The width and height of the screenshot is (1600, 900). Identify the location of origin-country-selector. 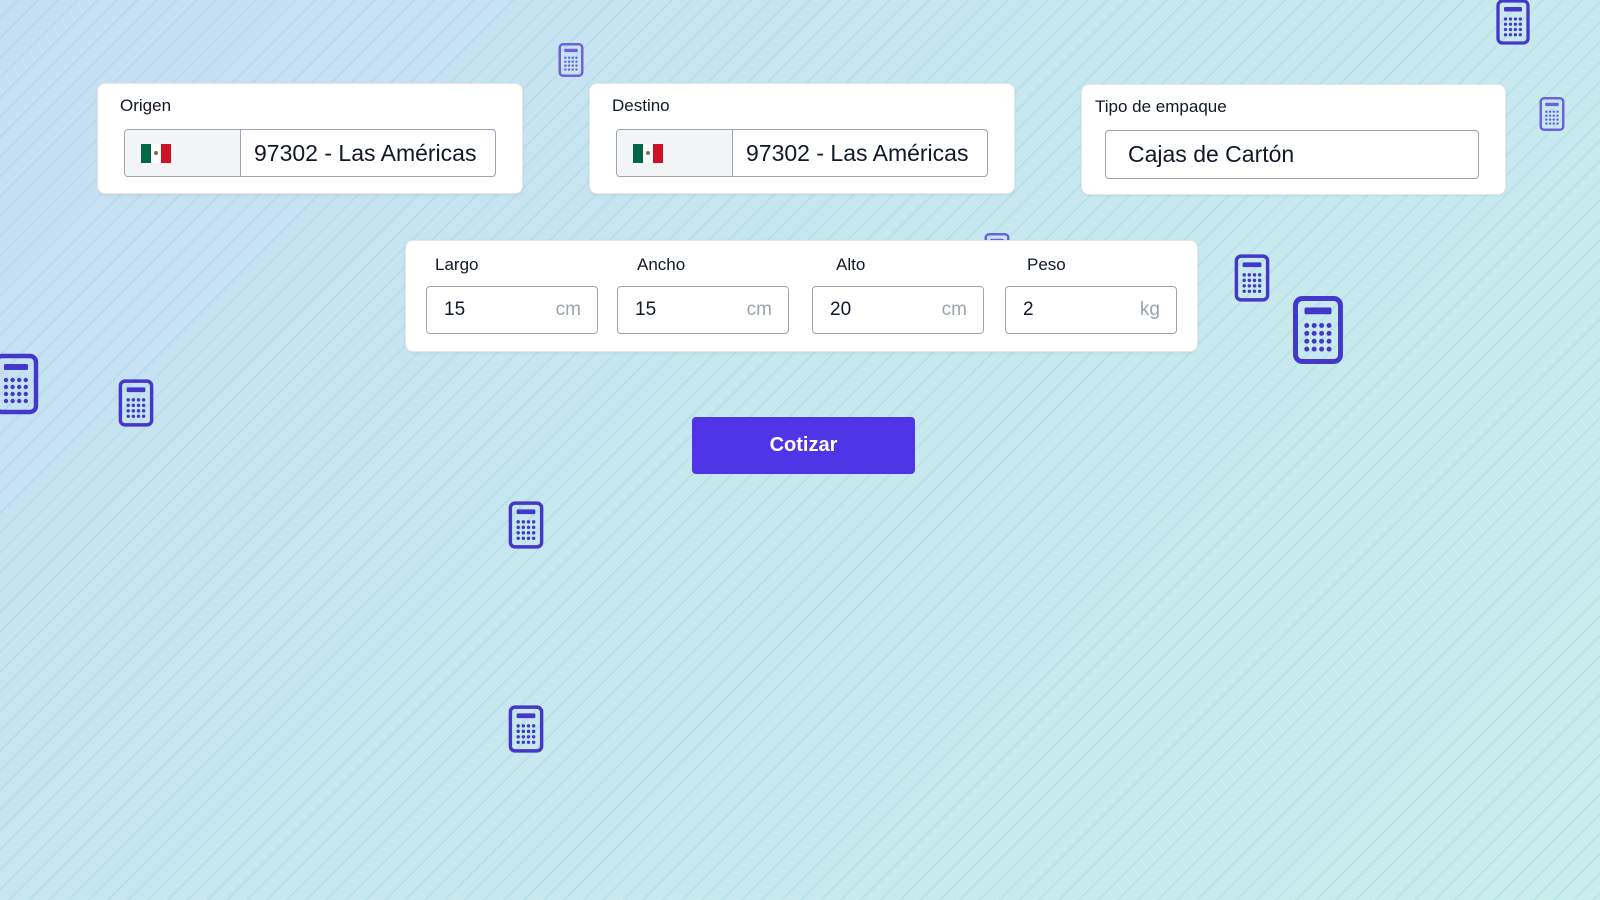
(183, 153).